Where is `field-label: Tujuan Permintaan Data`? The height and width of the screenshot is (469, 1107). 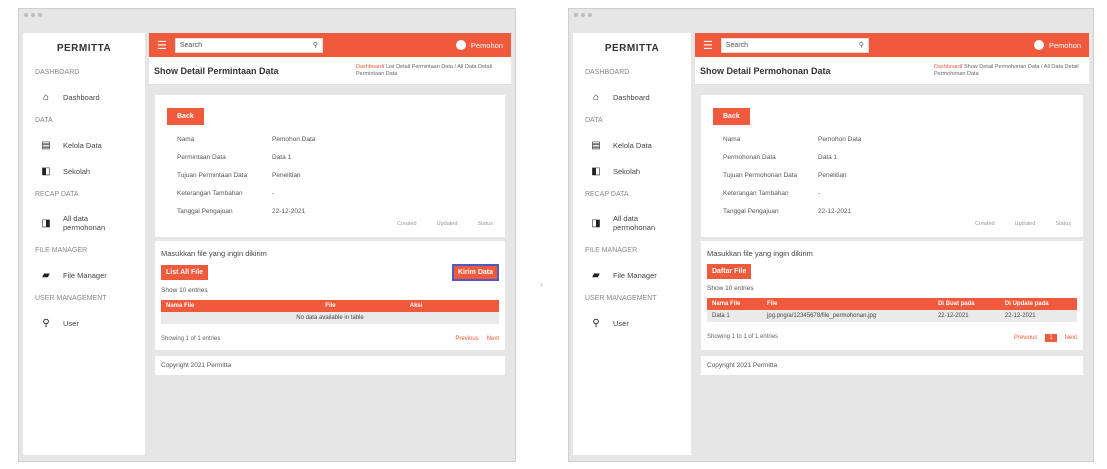
field-label: Tujuan Permintaan Data is located at coordinates (212, 175).